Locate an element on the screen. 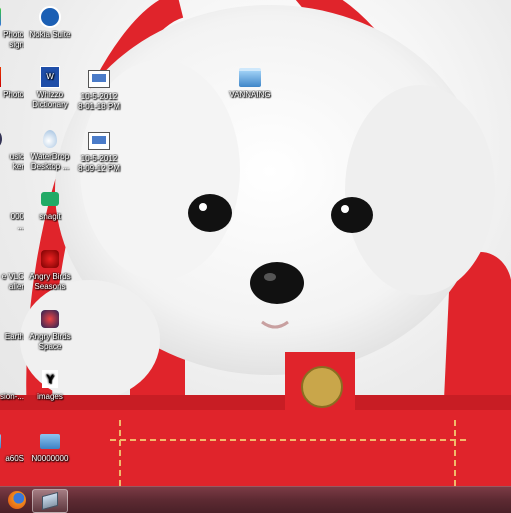  waterdrop-icon is located at coordinates (50, 139).